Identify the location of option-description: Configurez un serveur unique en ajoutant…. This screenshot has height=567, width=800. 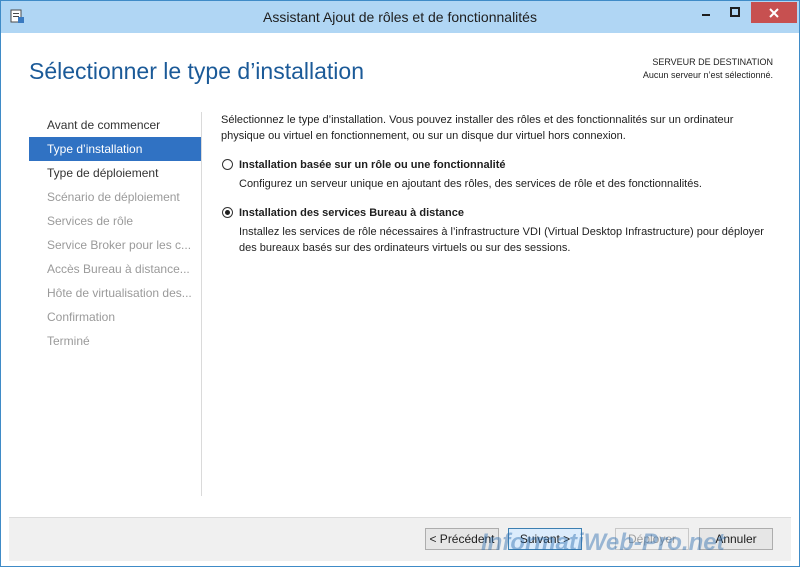
(470, 184).